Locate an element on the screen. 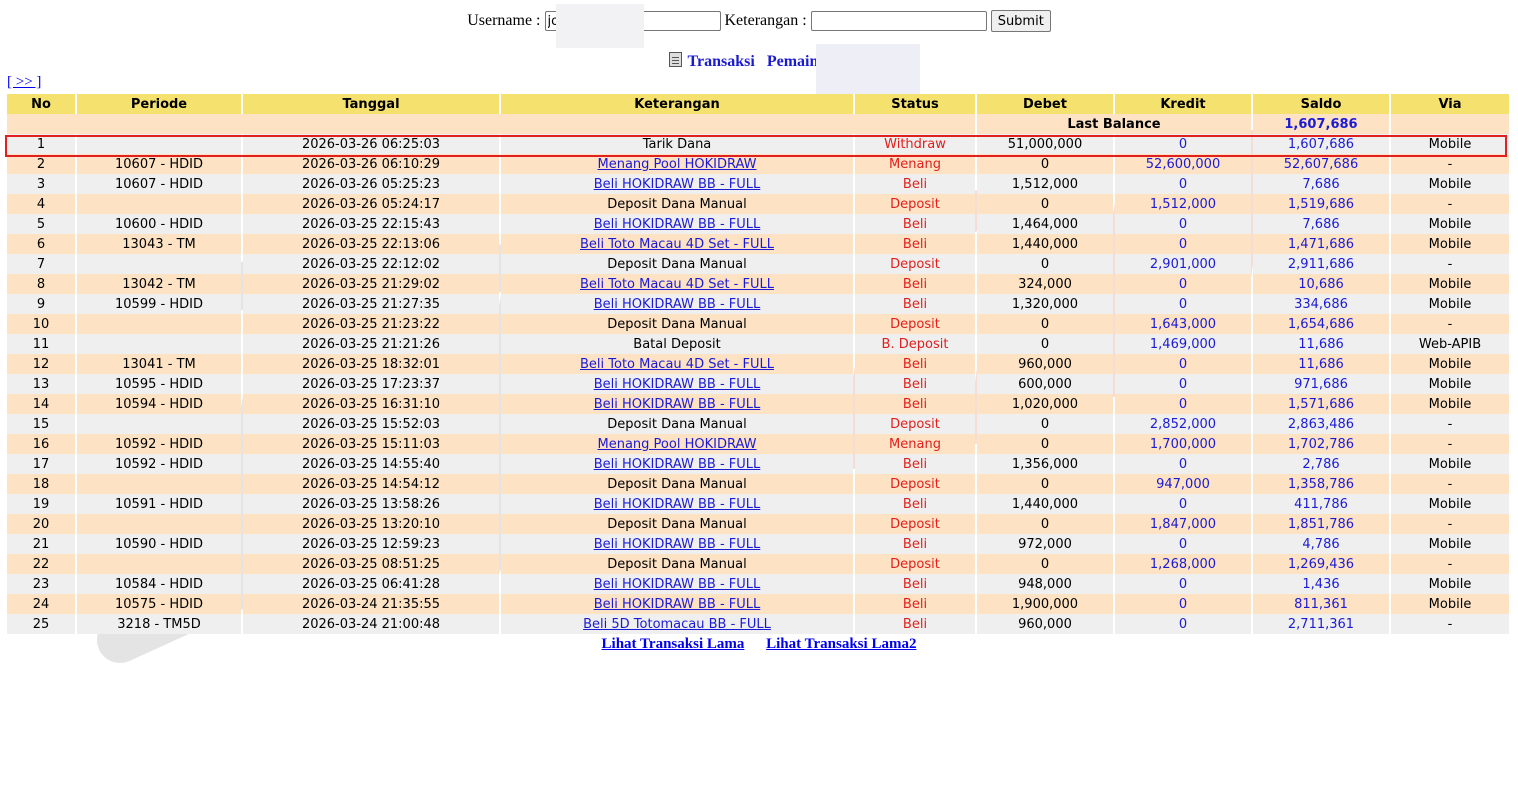  cell-keterangan: Beli 5D Totomacau BB - FULL is located at coordinates (677, 624).